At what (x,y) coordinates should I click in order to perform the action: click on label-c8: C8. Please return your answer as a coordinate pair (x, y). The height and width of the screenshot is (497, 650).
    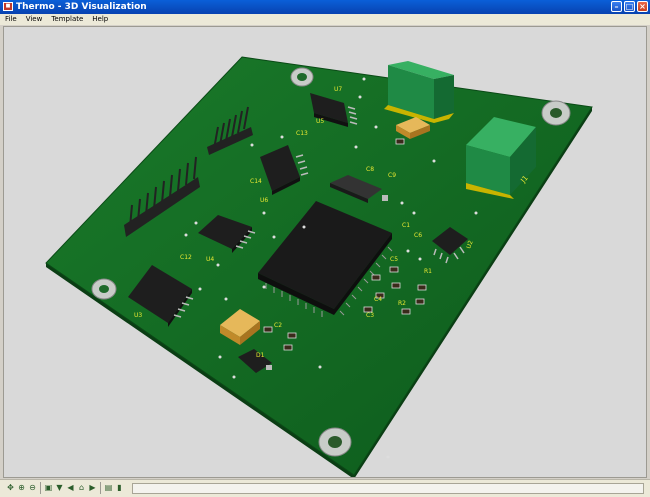
    Looking at the image, I should click on (370, 169).